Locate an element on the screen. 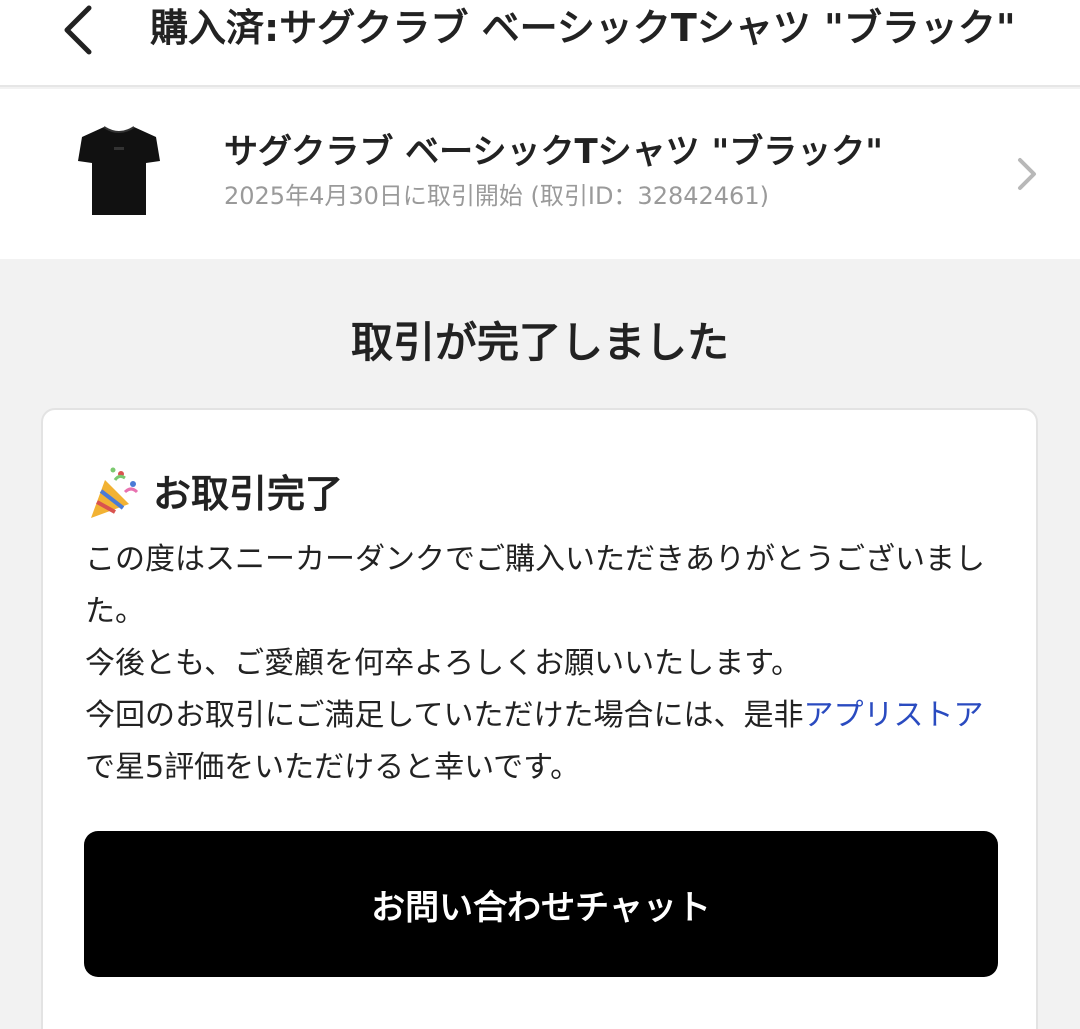  page-title: 購入済:サグクラブ ベーシックTシャツ "ブラック" is located at coordinates (583, 28).